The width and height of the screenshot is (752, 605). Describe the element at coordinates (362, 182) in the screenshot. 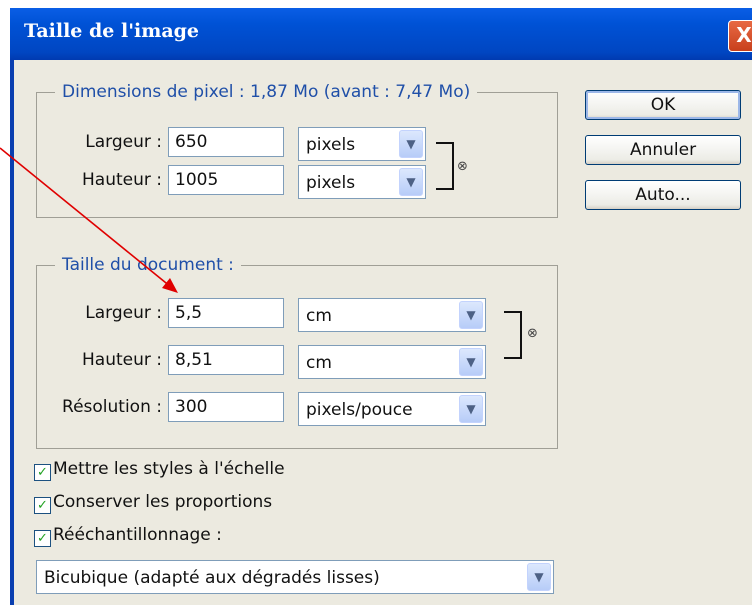

I see `pixel-height-unit-select: pixels ▼` at that location.